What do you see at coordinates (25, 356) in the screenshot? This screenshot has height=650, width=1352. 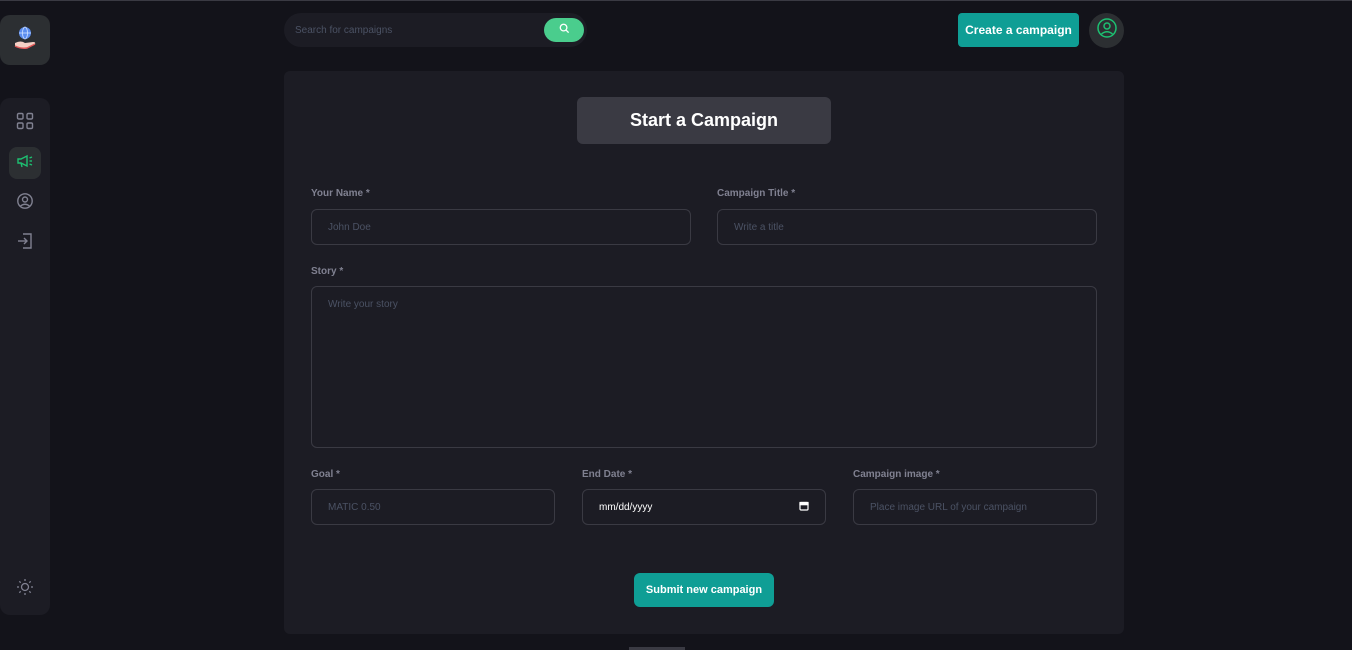 I see `sidebar` at bounding box center [25, 356].